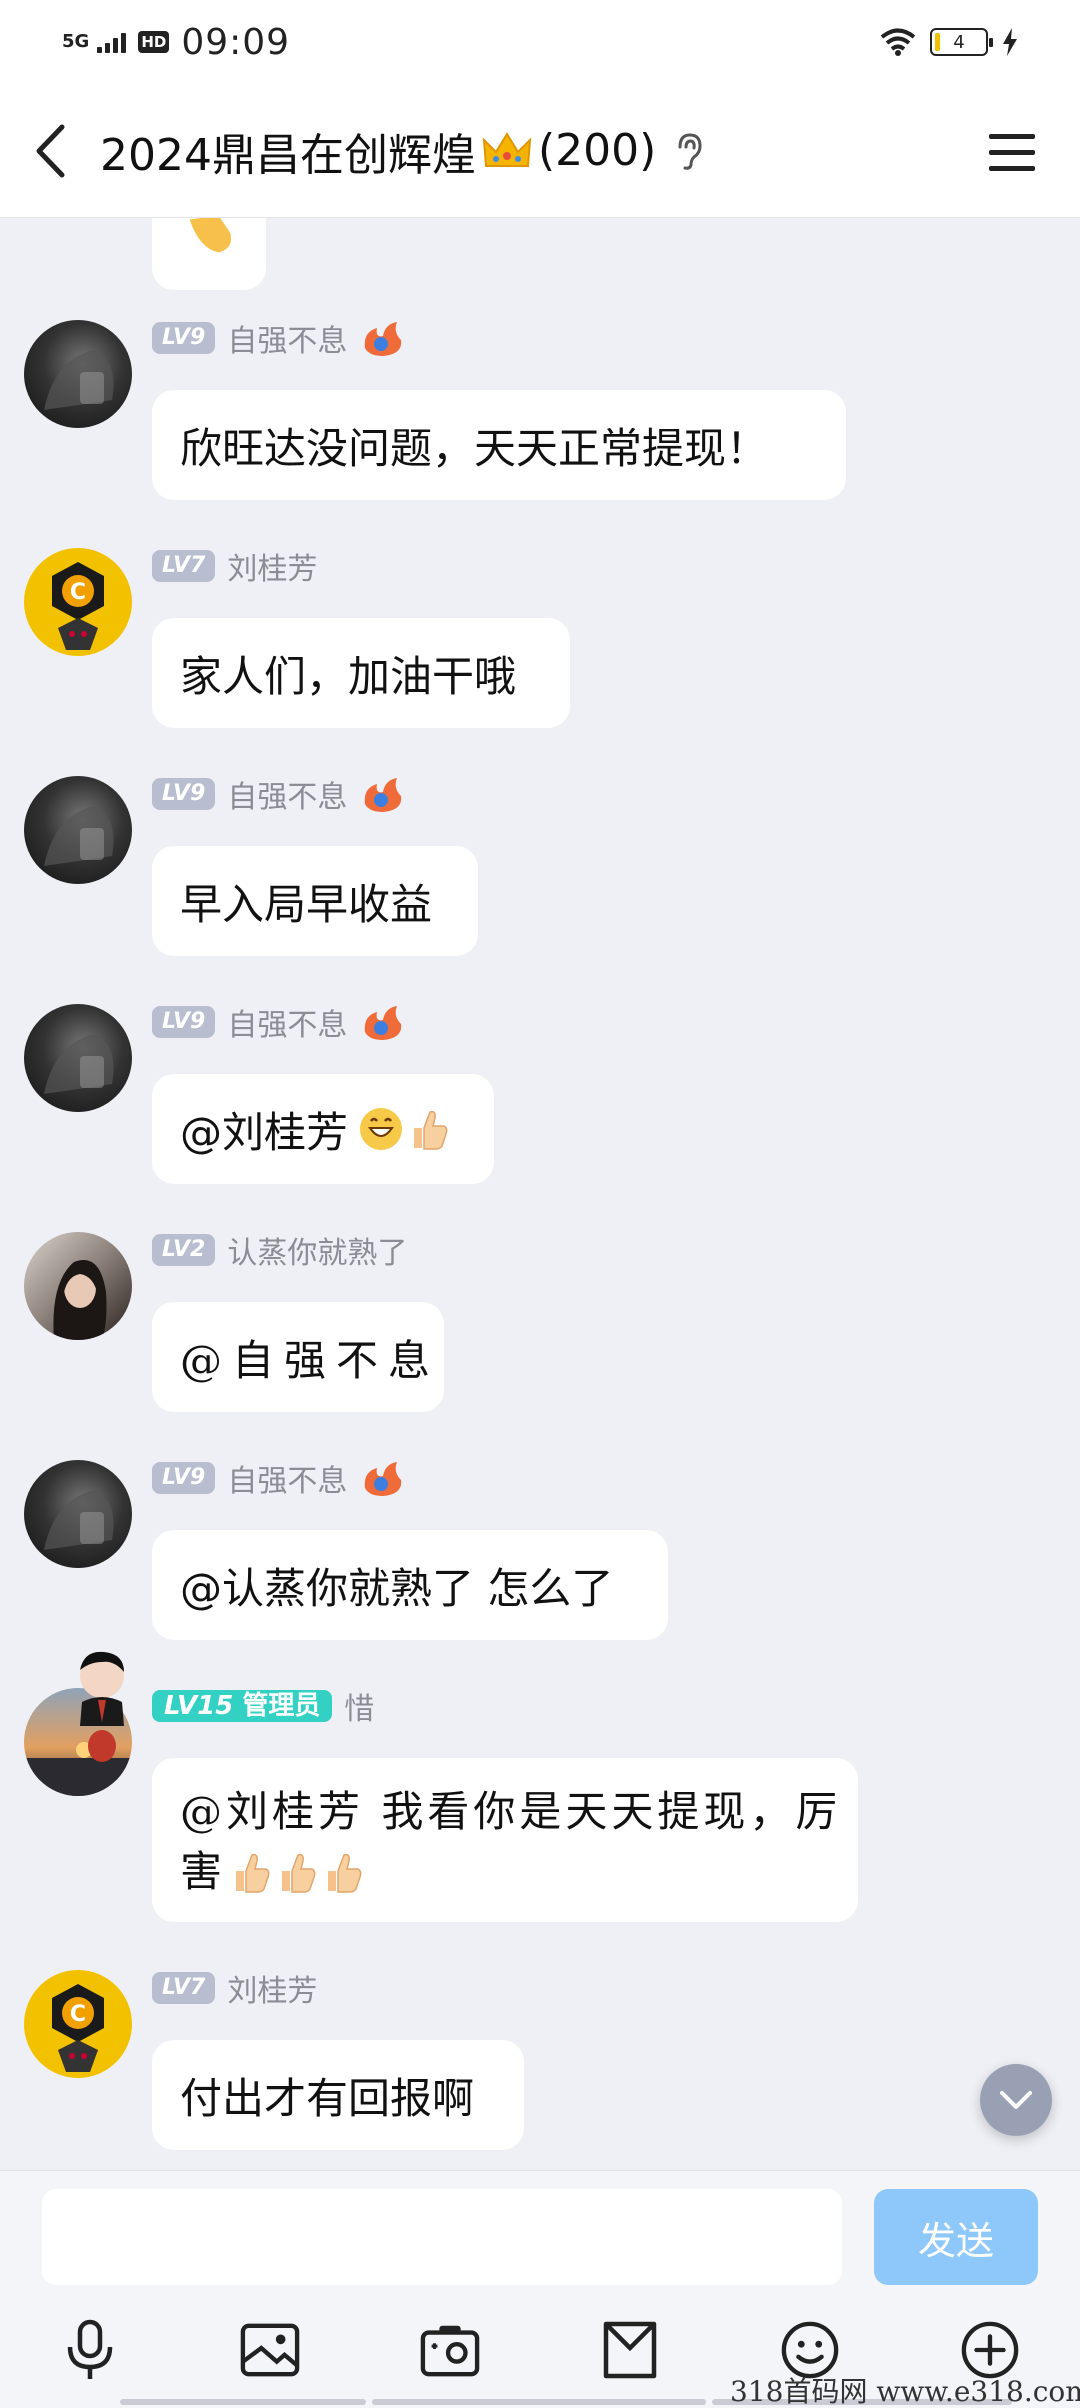  Describe the element at coordinates (690, 151) in the screenshot. I see `ear-icon` at that location.